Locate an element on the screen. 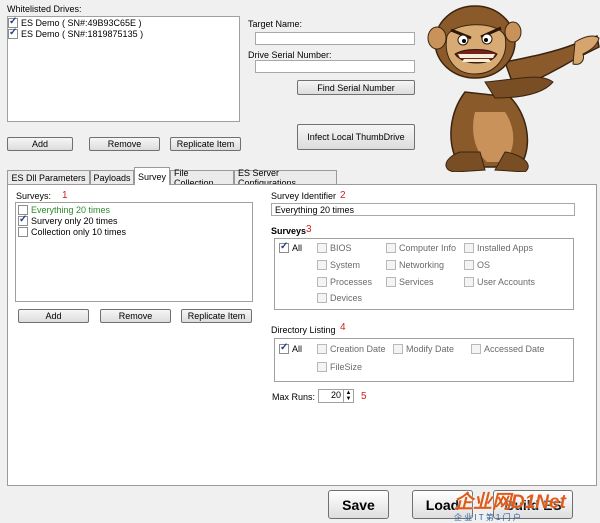  directory-listing-label: Directory Listing is located at coordinates (303, 330).